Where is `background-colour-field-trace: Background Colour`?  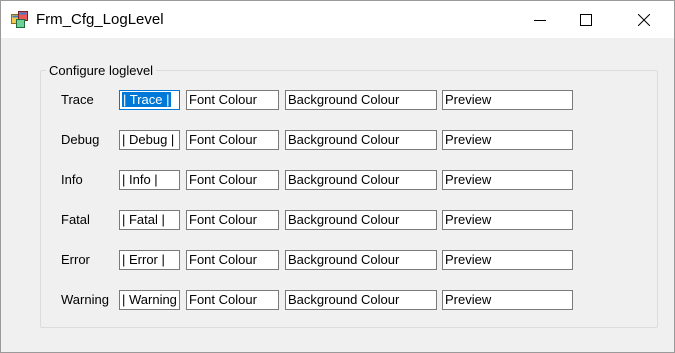
background-colour-field-trace: Background Colour is located at coordinates (361, 100).